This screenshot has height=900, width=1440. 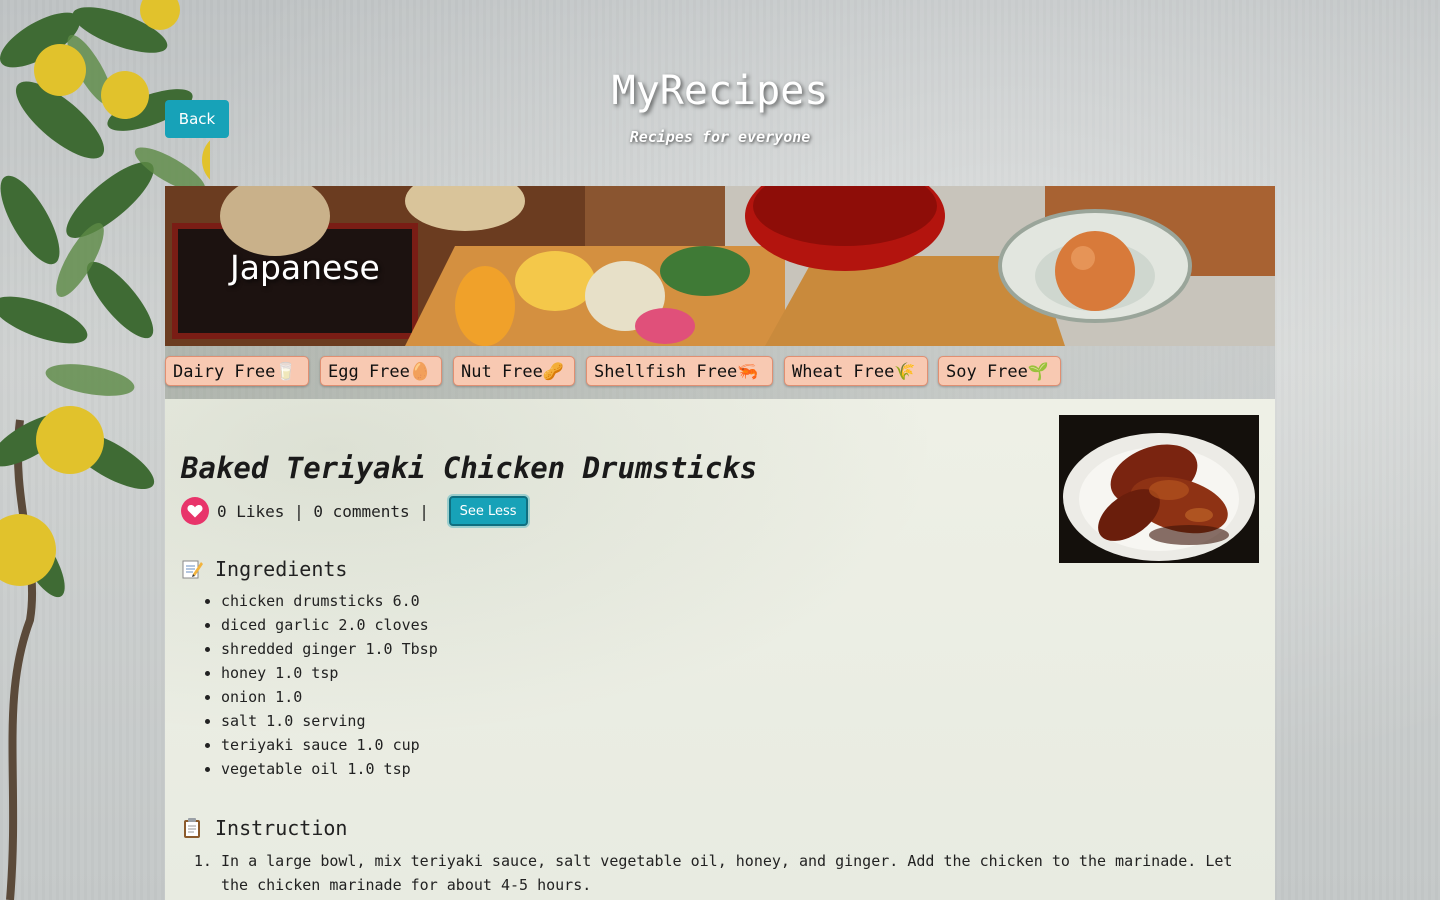 I want to click on heart-icon, so click(x=195, y=511).